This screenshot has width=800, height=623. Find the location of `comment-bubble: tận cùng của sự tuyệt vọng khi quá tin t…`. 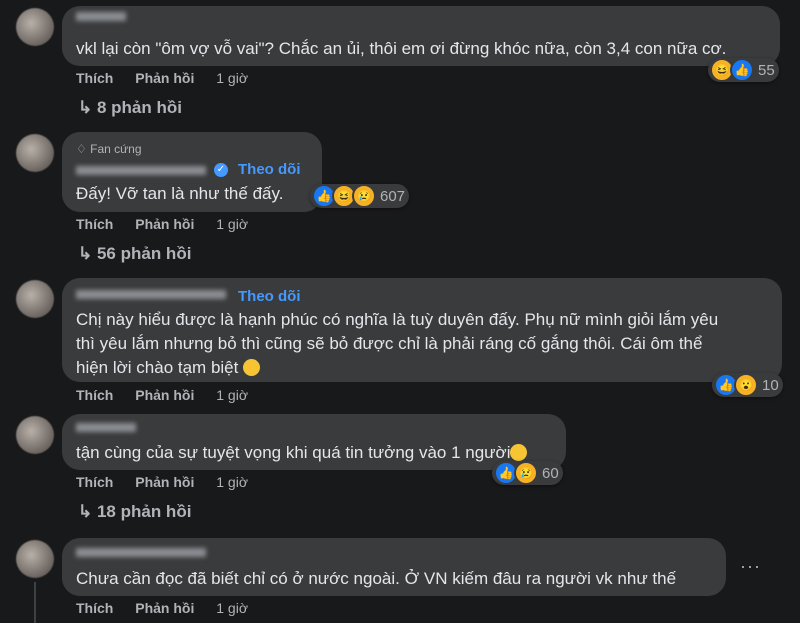

comment-bubble: tận cùng của sự tuyệt vọng khi quá tin t… is located at coordinates (314, 442).